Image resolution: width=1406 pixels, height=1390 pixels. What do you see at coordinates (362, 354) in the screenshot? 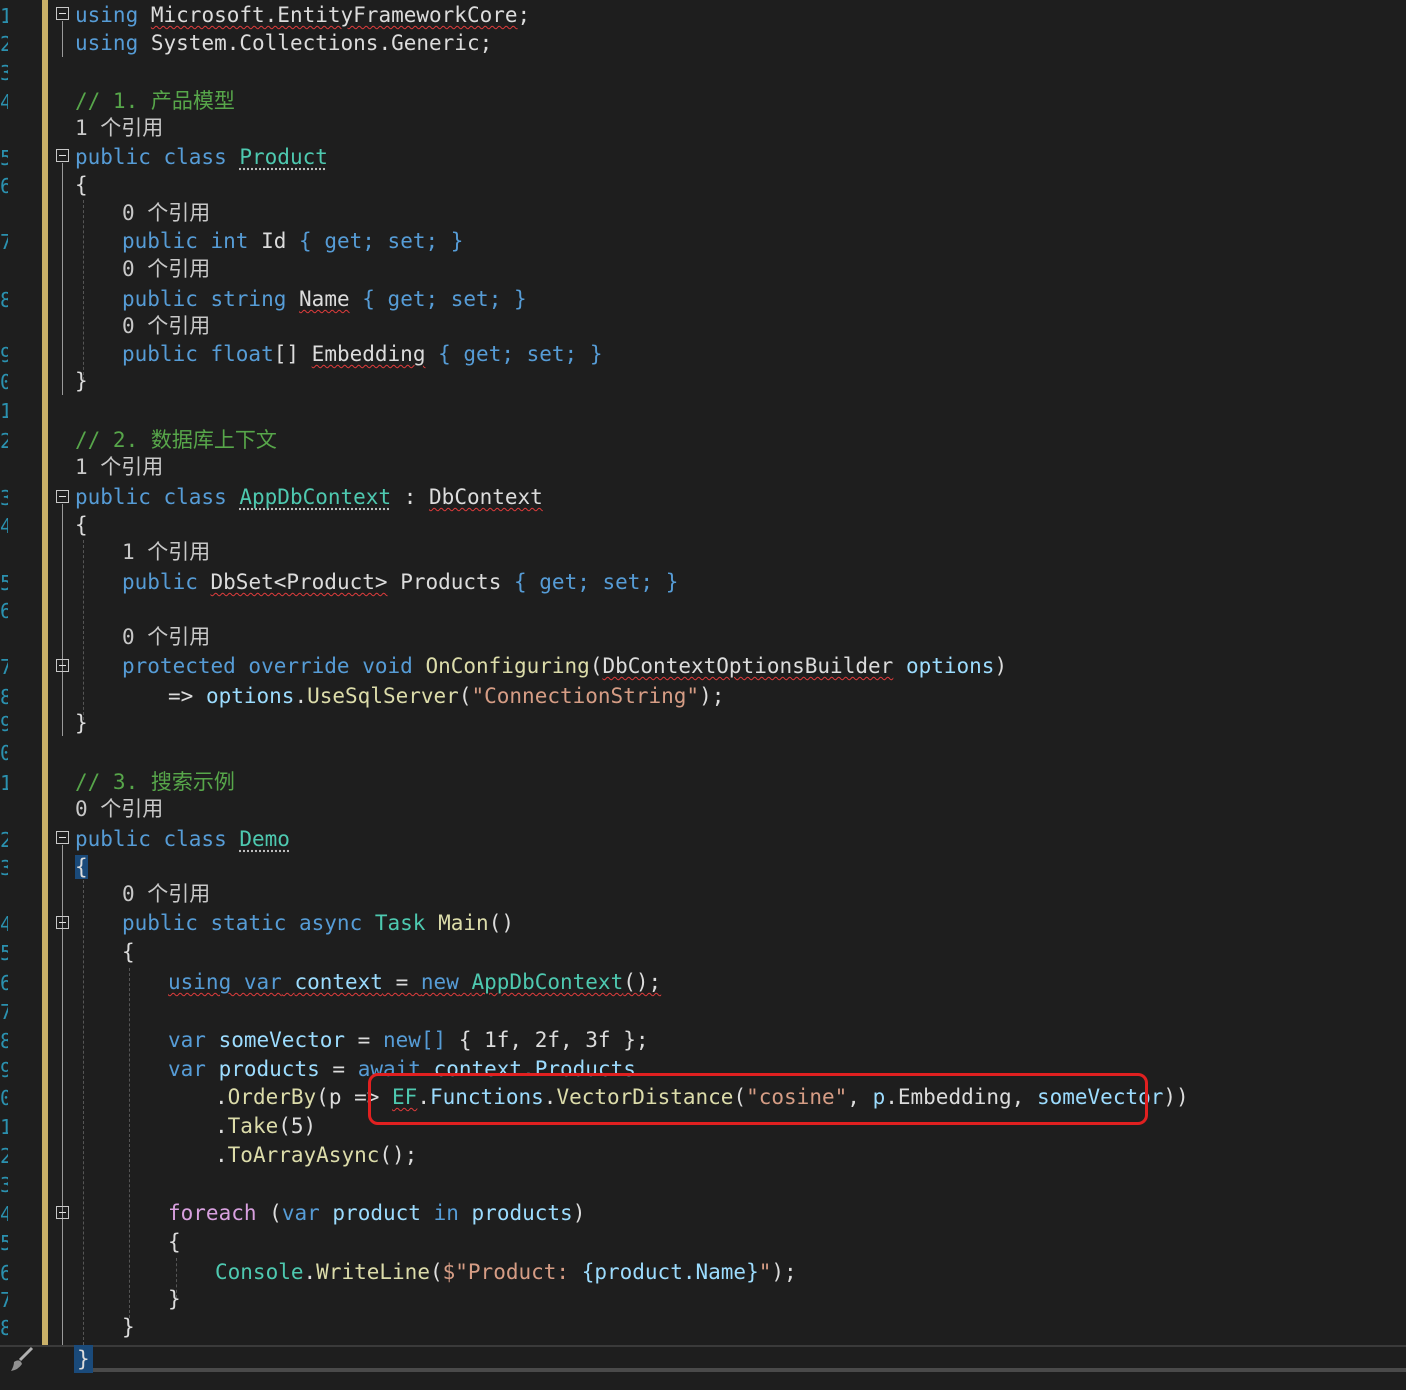
I see `code-line-prop-embedding: public float[] Embedding { get; set; }` at bounding box center [362, 354].